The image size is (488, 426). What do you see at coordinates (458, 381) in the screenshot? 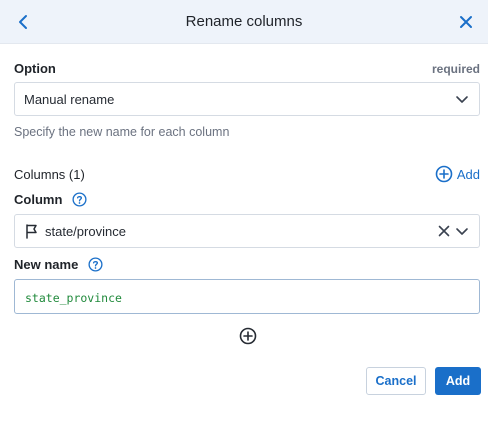
I see `add-button: Add` at bounding box center [458, 381].